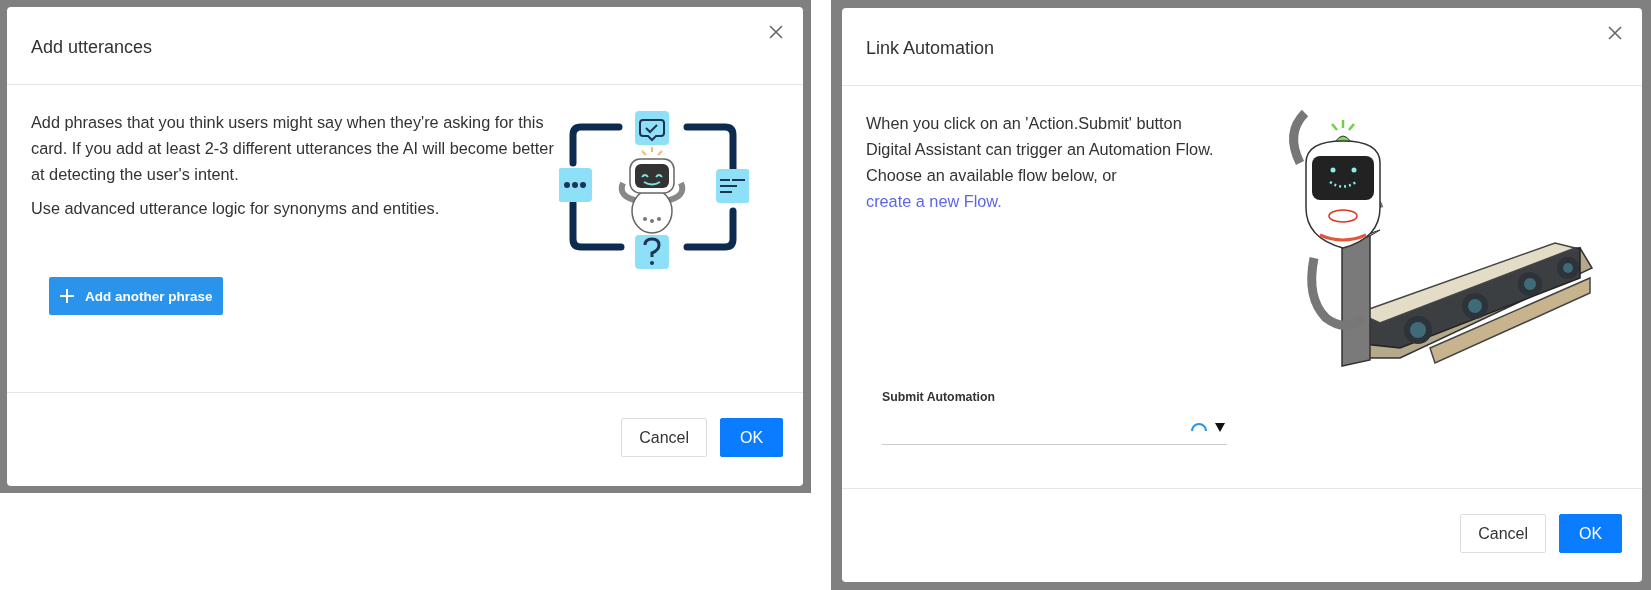 Image resolution: width=1651 pixels, height=590 pixels. What do you see at coordinates (293, 148) in the screenshot?
I see `description-text: Add phrases that you think users might say when they're asking for this card. If you add at least 2-3 different utterances the AI will become better at detecting the user's intent.` at bounding box center [293, 148].